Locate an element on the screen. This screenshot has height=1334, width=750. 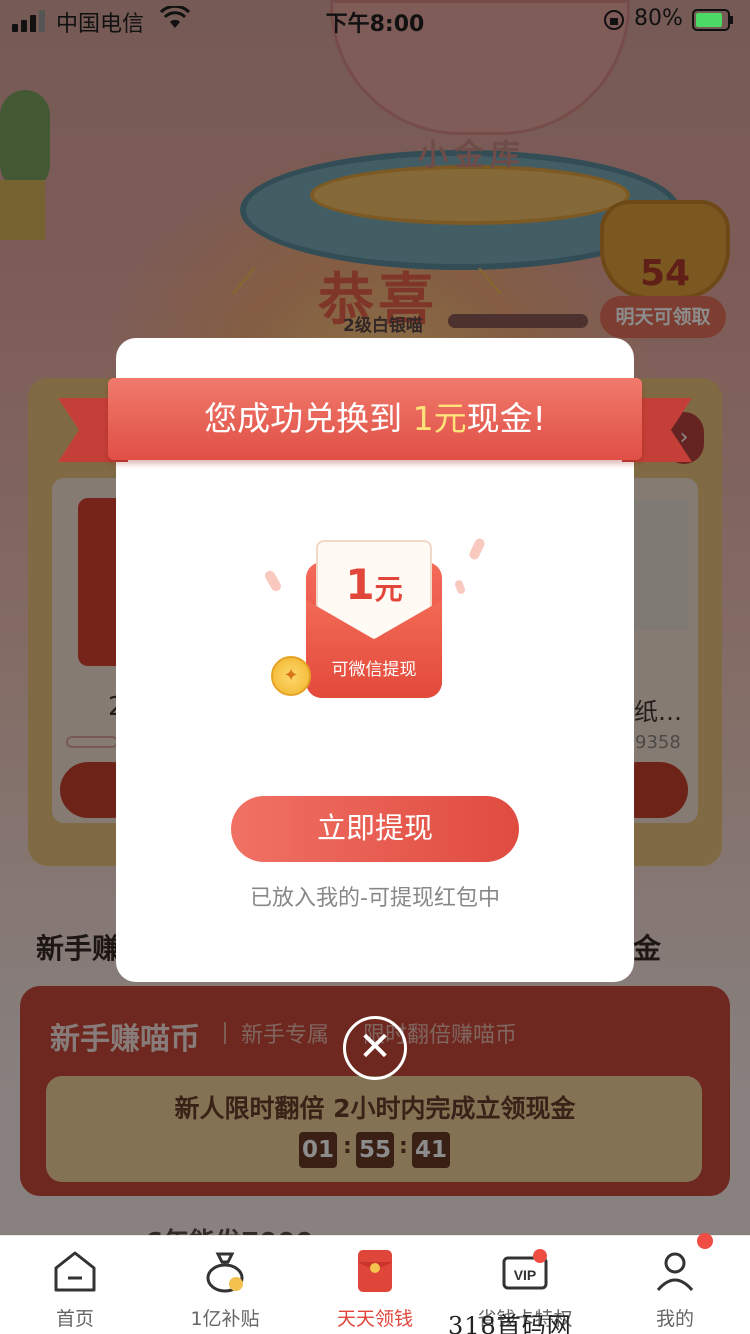
notification-badge is located at coordinates (705, 1241).